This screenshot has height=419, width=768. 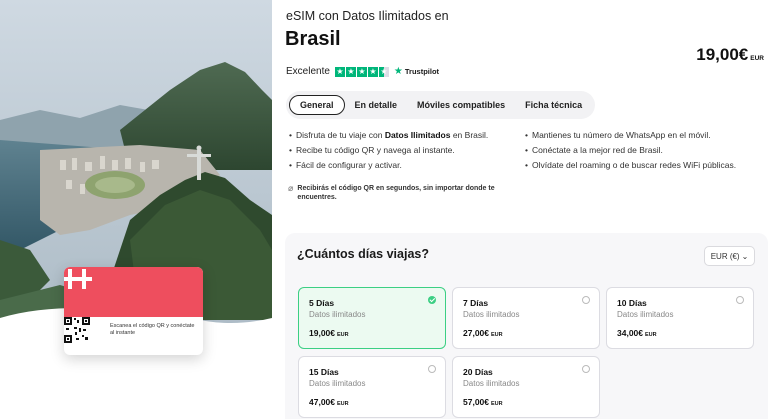 What do you see at coordinates (376, 105) in the screenshot?
I see `tab-en-detalle: En detalle` at bounding box center [376, 105].